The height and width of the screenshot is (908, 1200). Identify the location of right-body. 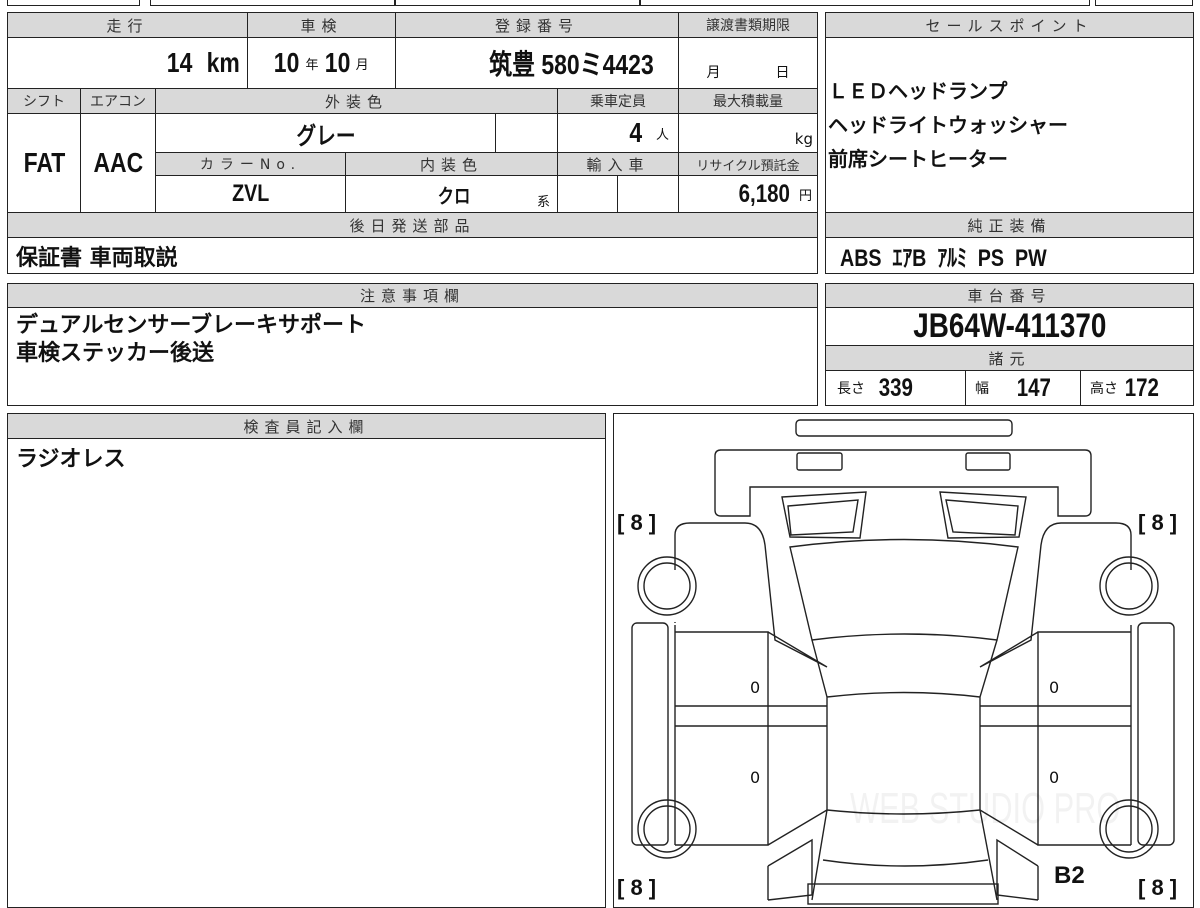
(1055, 711).